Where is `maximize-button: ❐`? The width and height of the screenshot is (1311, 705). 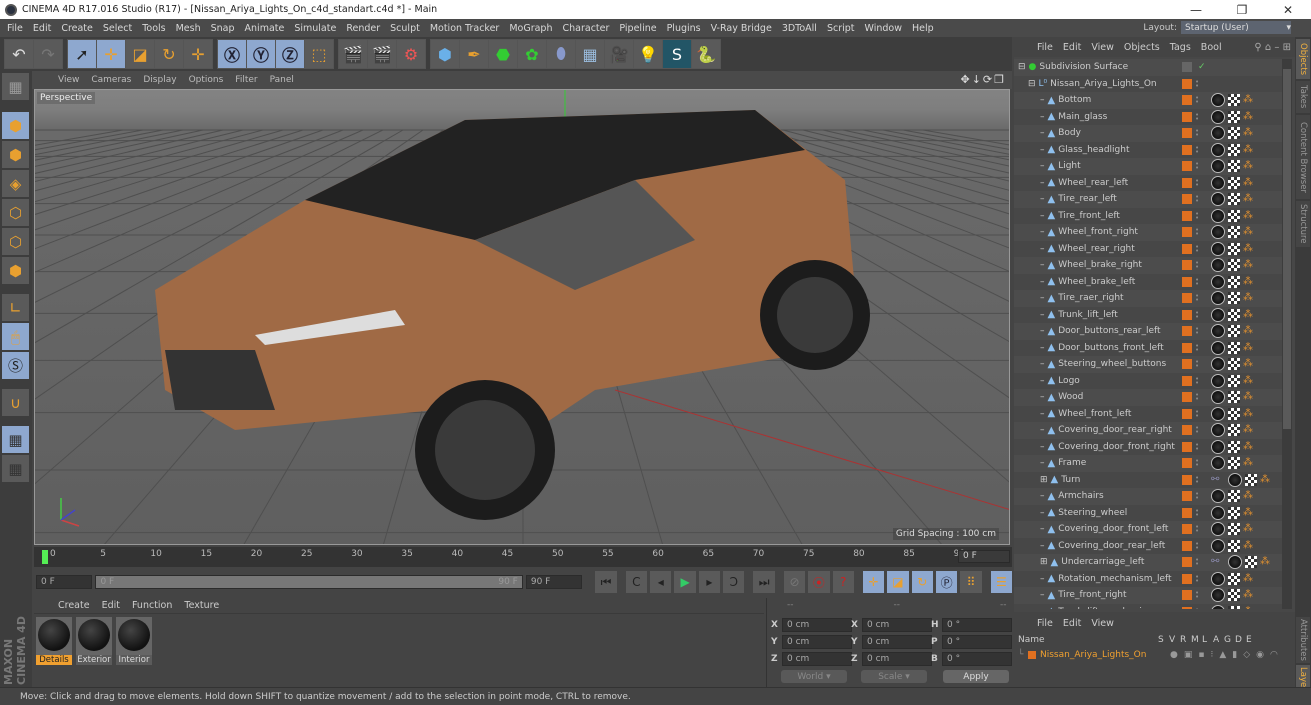 maximize-button: ❐ is located at coordinates (1242, 10).